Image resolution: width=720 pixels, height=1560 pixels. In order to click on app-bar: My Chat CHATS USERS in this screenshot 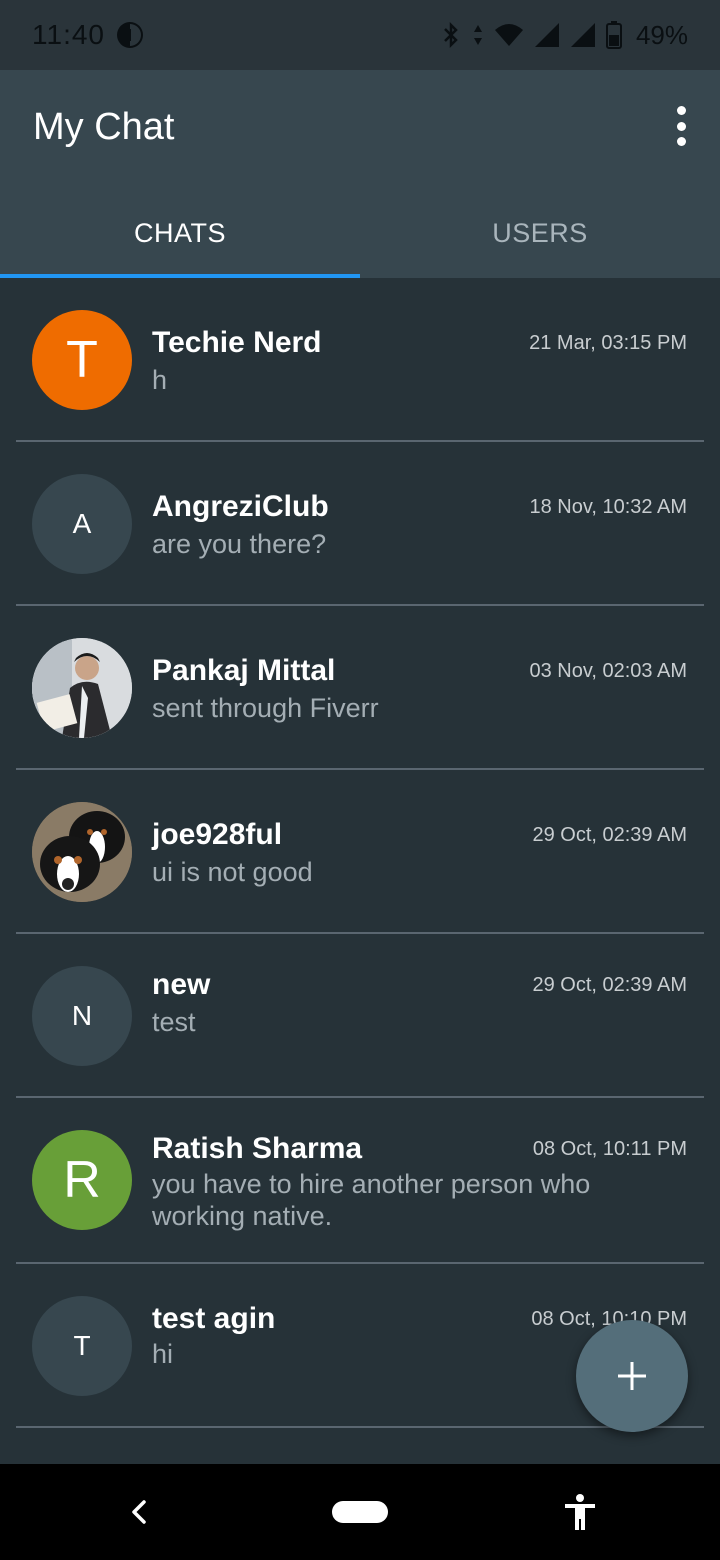, I will do `click(360, 174)`.